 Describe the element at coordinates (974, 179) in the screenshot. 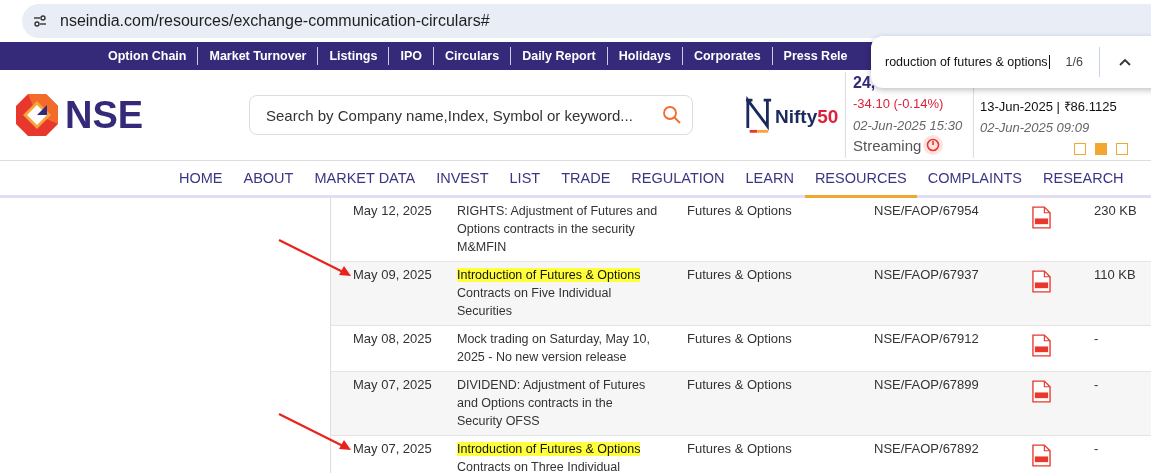

I see `nav-tab: COMPLAINTS` at that location.